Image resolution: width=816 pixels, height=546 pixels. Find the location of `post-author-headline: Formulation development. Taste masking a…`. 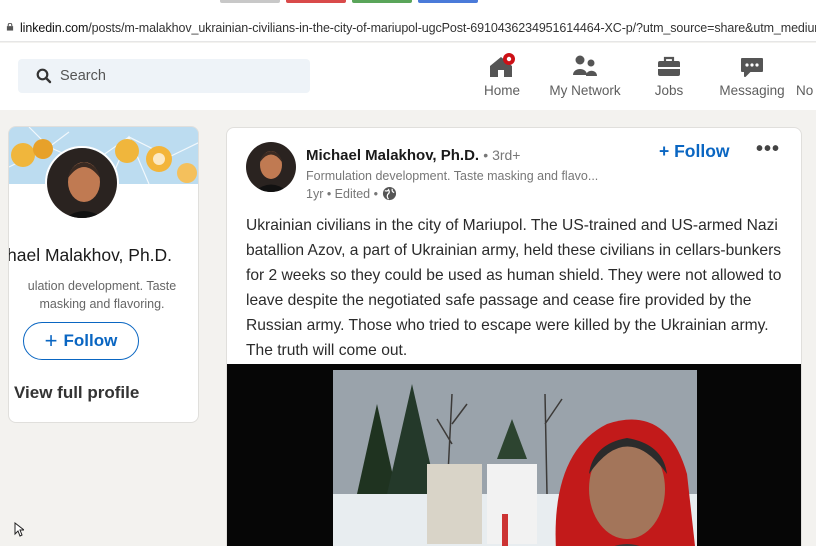

post-author-headline: Formulation development. Taste masking a… is located at coordinates (452, 176).